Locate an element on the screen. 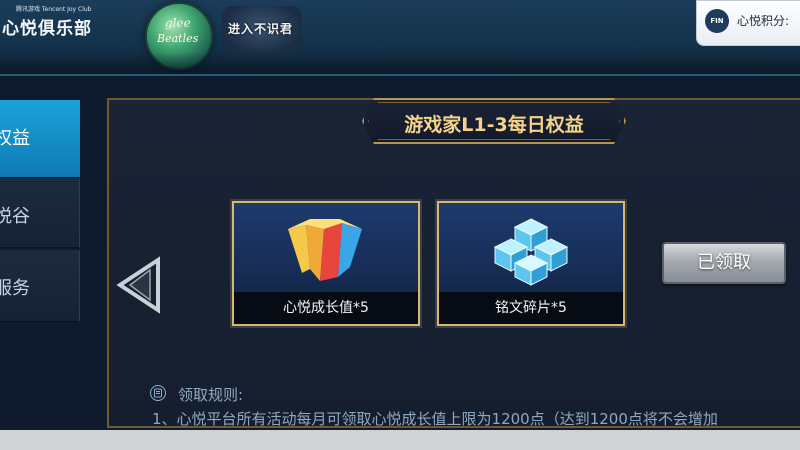 The width and height of the screenshot is (800, 450). points-panel: FIN 心悦积分: is located at coordinates (748, 23).